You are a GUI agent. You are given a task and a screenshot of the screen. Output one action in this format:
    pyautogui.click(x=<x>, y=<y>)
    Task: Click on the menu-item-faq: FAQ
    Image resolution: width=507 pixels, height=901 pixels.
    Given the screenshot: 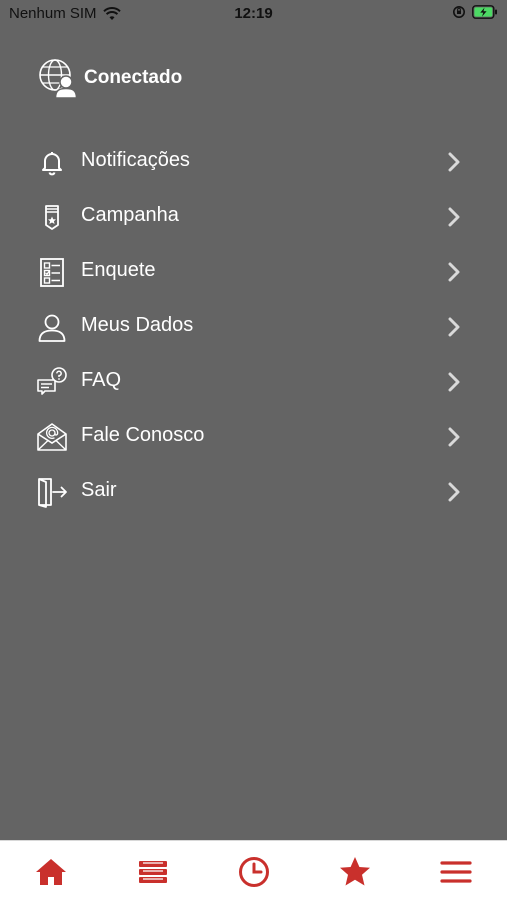 What is the action you would take?
    pyautogui.click(x=253, y=381)
    